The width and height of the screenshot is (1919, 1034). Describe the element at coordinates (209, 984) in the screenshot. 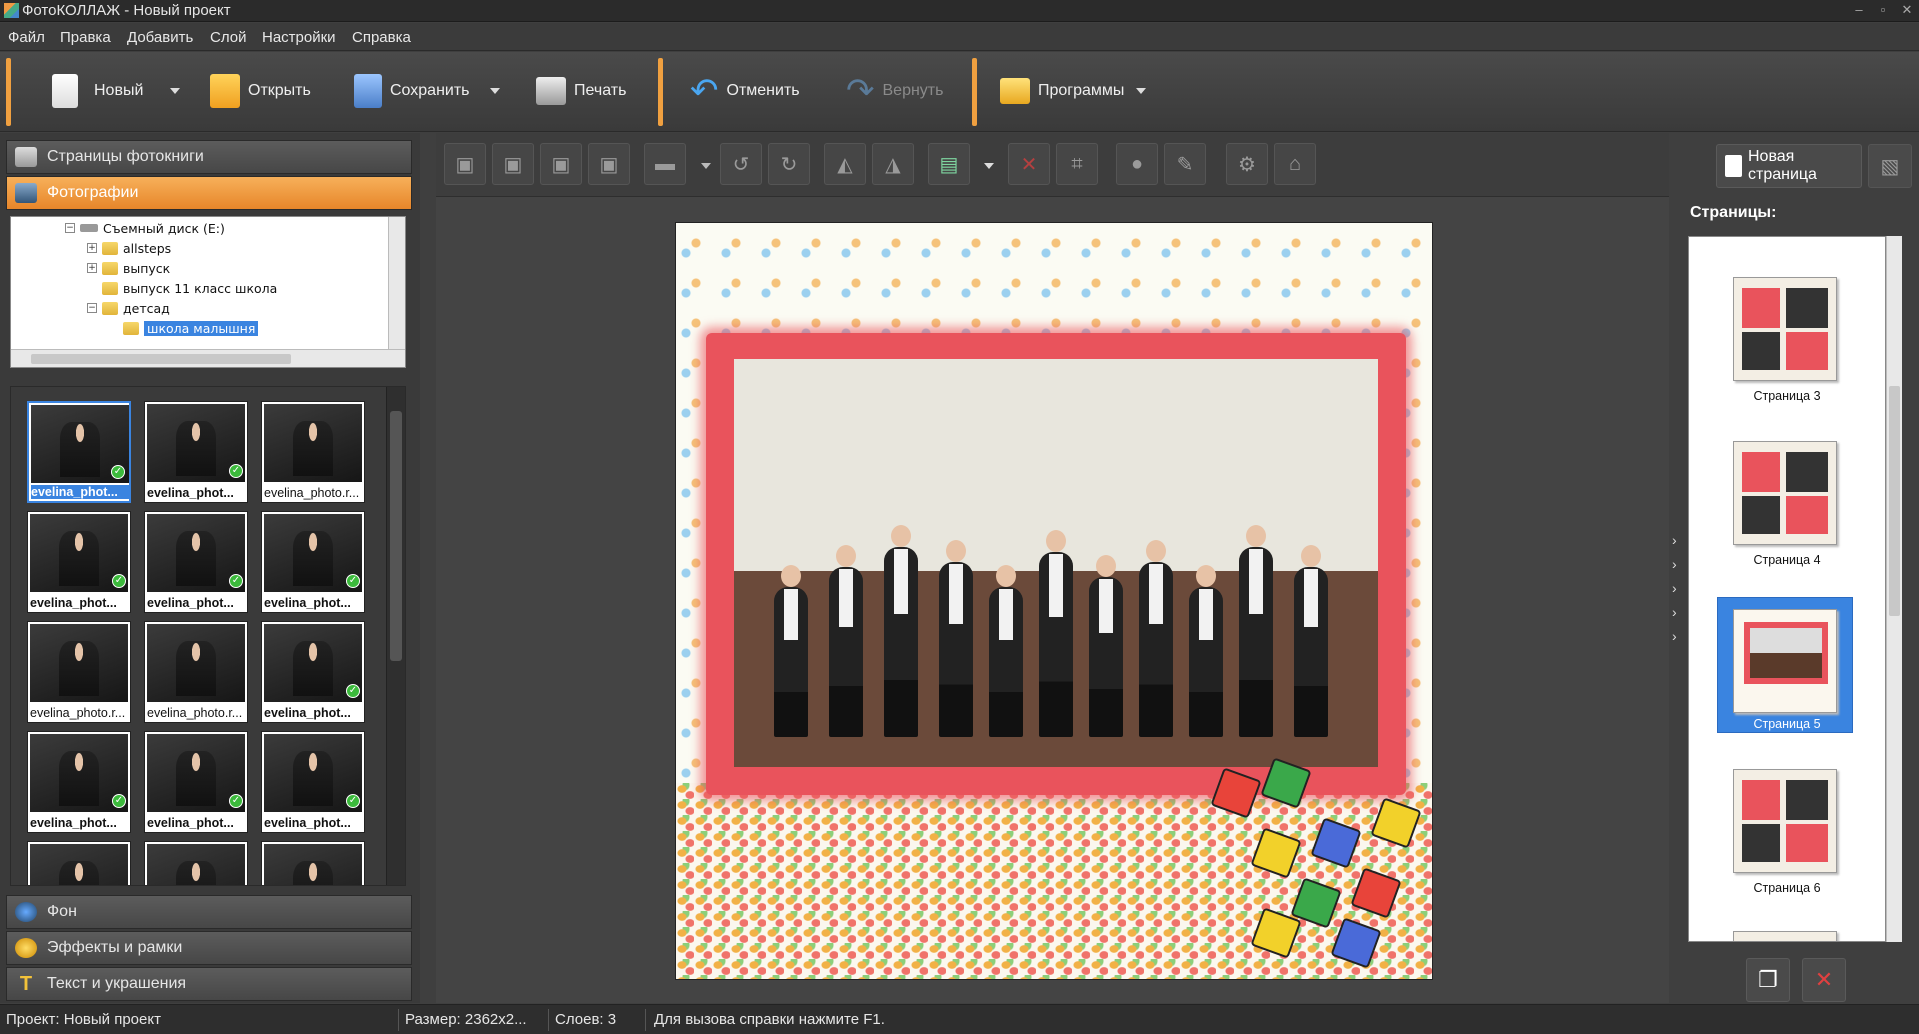

I see `text-section: T Текст и украшения` at that location.